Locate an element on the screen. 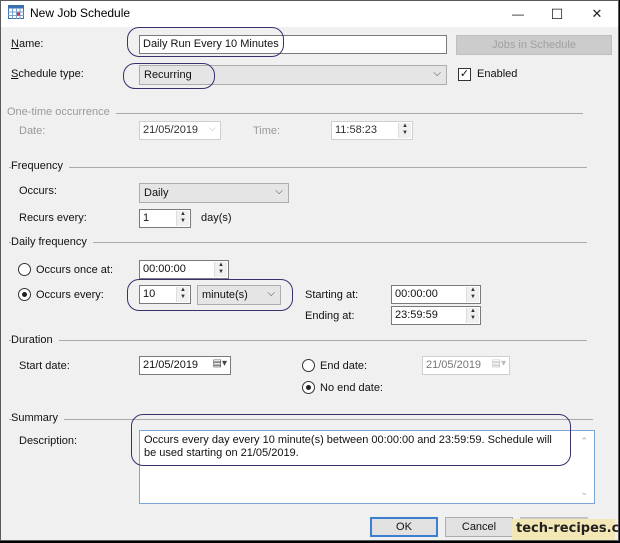 The width and height of the screenshot is (620, 543). checkmark-icon: ✓ is located at coordinates (464, 74).